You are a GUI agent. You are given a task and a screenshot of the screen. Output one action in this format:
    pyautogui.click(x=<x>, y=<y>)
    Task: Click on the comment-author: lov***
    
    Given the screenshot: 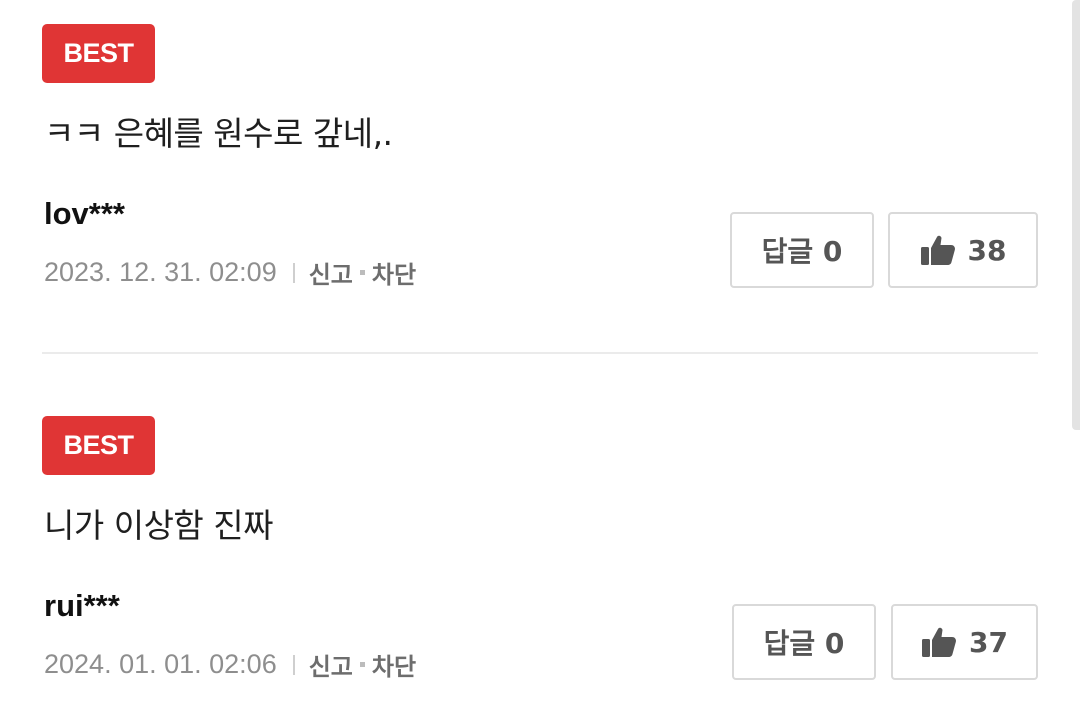 What is the action you would take?
    pyautogui.click(x=84, y=213)
    